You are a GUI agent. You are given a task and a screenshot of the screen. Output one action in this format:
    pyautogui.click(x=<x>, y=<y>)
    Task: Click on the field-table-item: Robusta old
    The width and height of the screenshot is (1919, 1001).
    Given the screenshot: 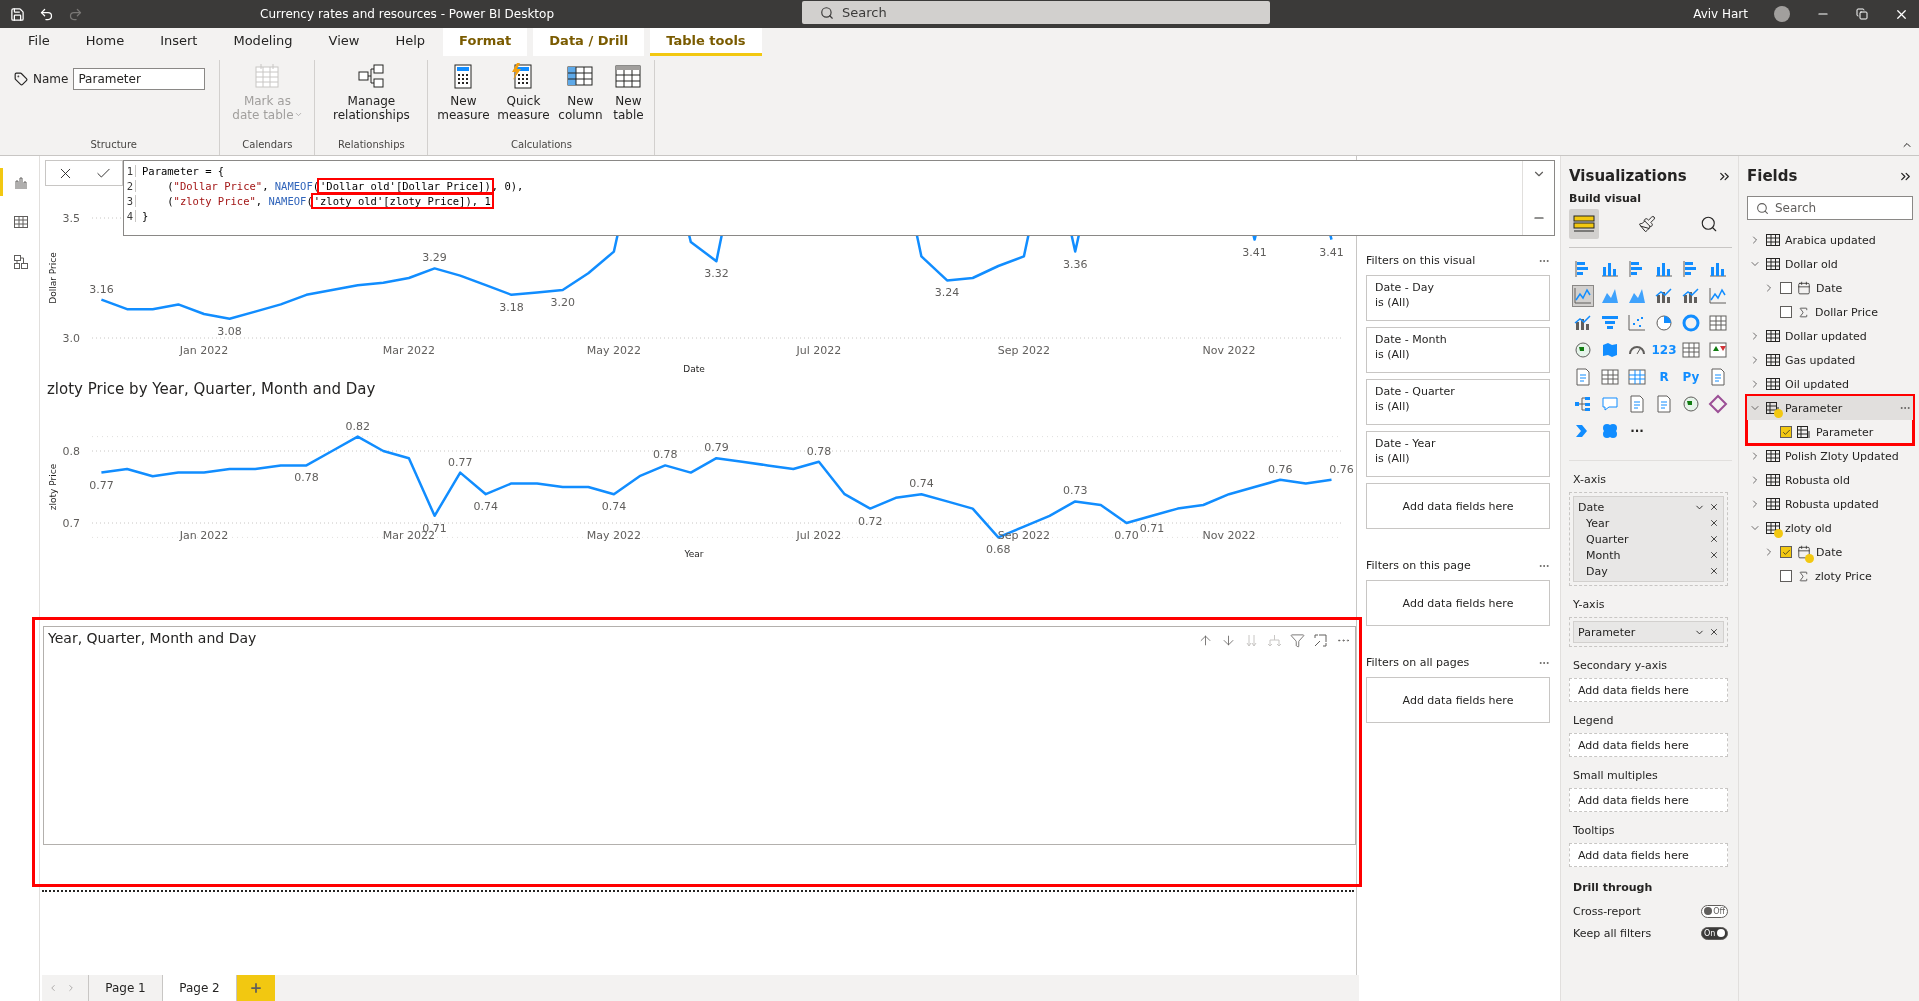 What is the action you would take?
    pyautogui.click(x=1830, y=480)
    